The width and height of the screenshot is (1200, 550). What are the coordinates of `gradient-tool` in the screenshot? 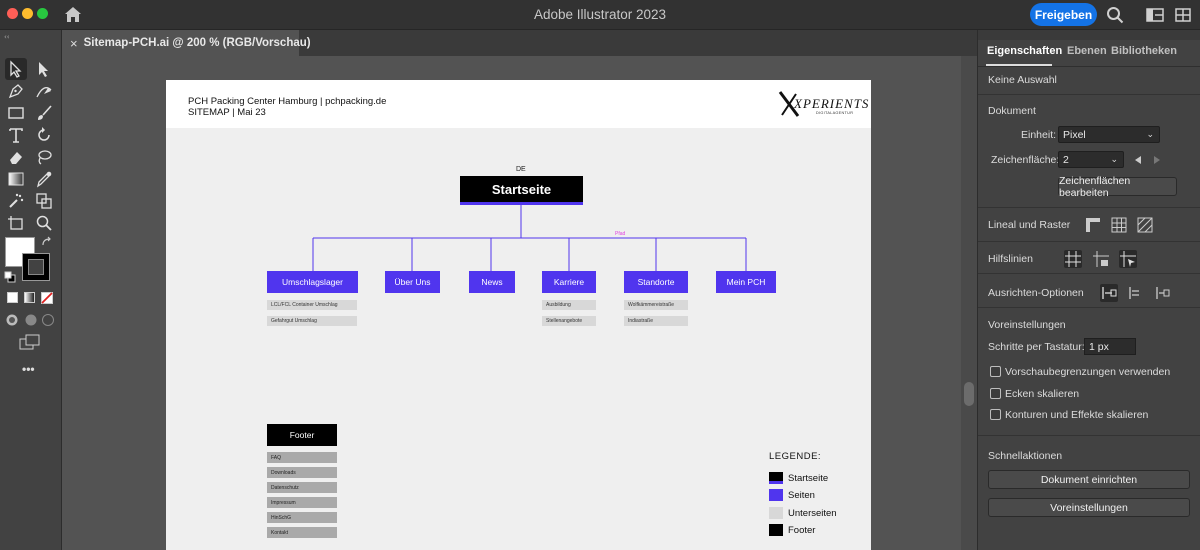 It's located at (16, 179).